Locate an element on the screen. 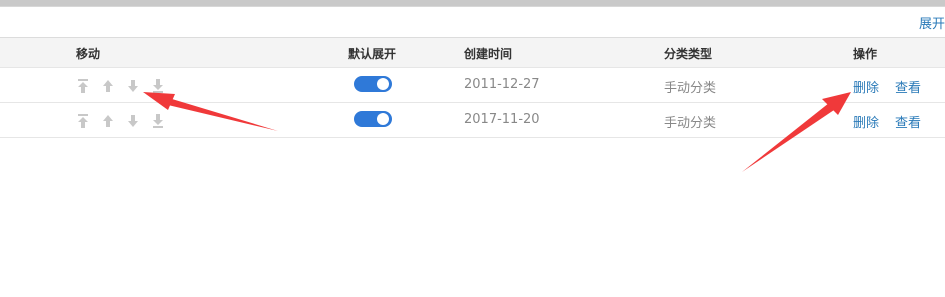 The image size is (945, 297). created-time-cell: 2017-11-20 is located at coordinates (502, 119).